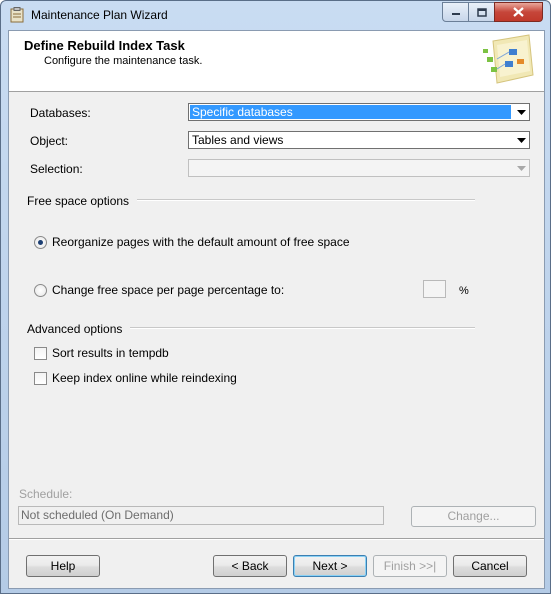 This screenshot has height=594, width=551. Describe the element at coordinates (350, 112) in the screenshot. I see `databases-value: Specific databases` at that location.